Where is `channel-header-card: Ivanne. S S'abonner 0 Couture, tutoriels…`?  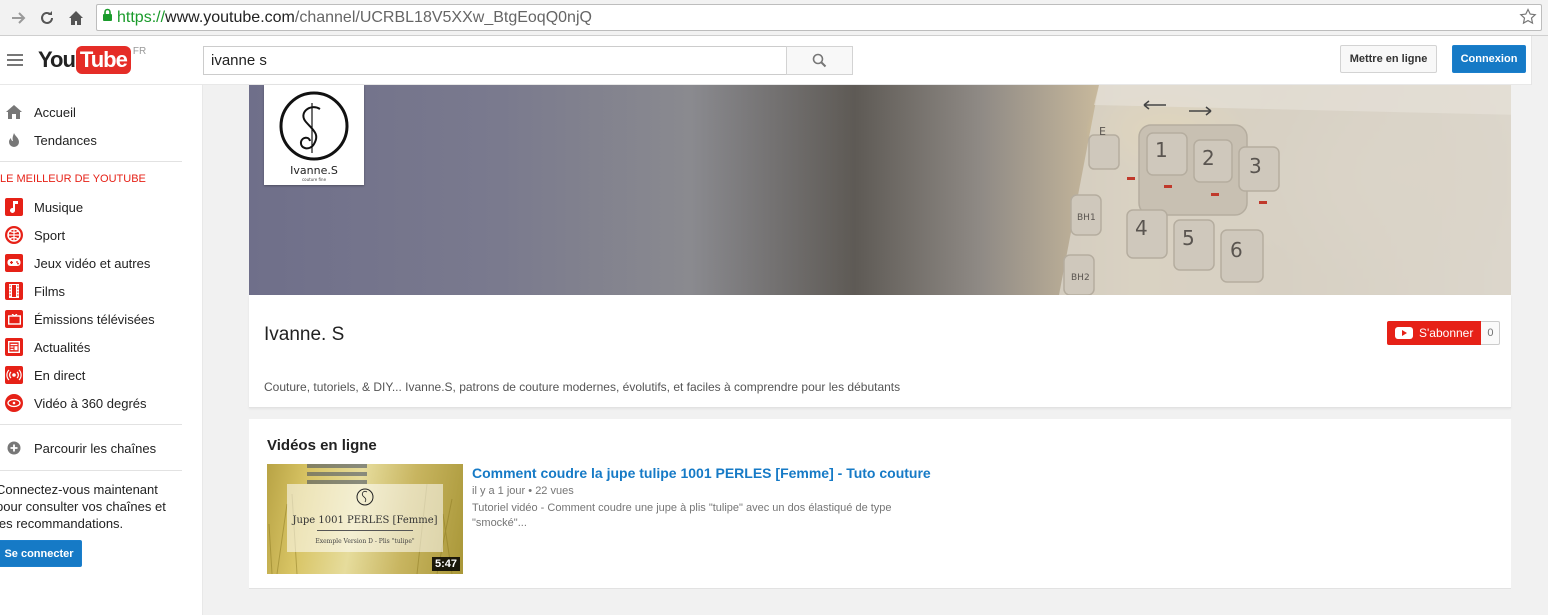 channel-header-card: Ivanne. S S'abonner 0 Couture, tutoriels… is located at coordinates (880, 351).